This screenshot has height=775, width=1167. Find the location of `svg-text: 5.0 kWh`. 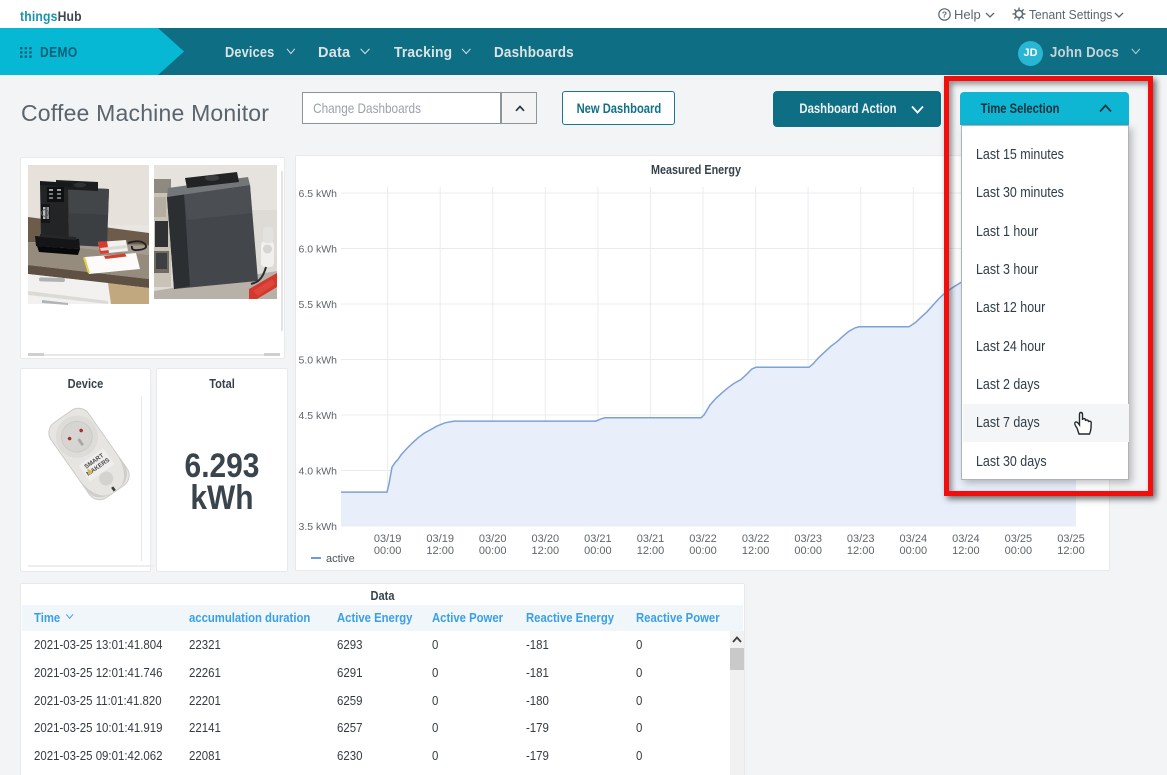

svg-text: 5.0 kWh is located at coordinates (317, 361).